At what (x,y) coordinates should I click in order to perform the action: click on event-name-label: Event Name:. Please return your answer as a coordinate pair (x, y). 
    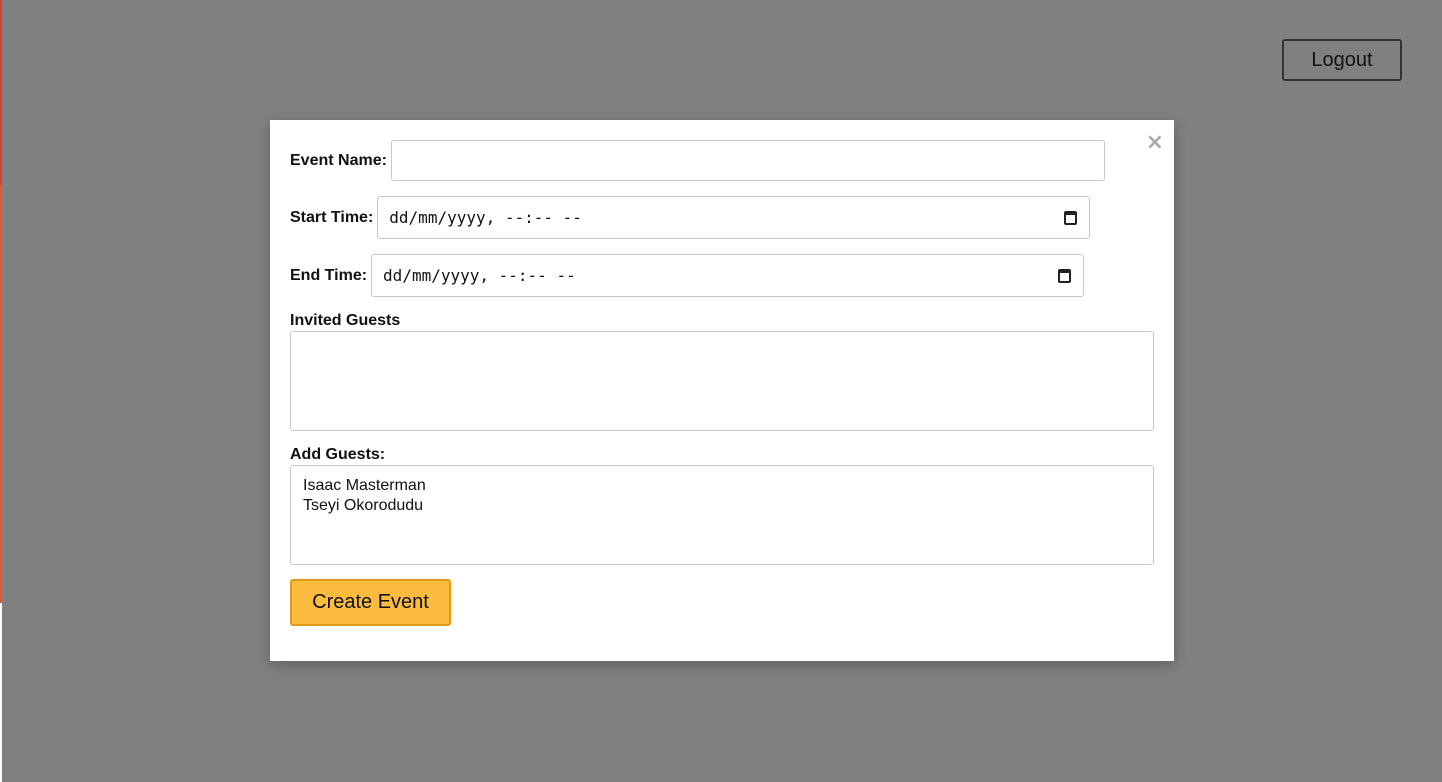
    Looking at the image, I should click on (338, 160).